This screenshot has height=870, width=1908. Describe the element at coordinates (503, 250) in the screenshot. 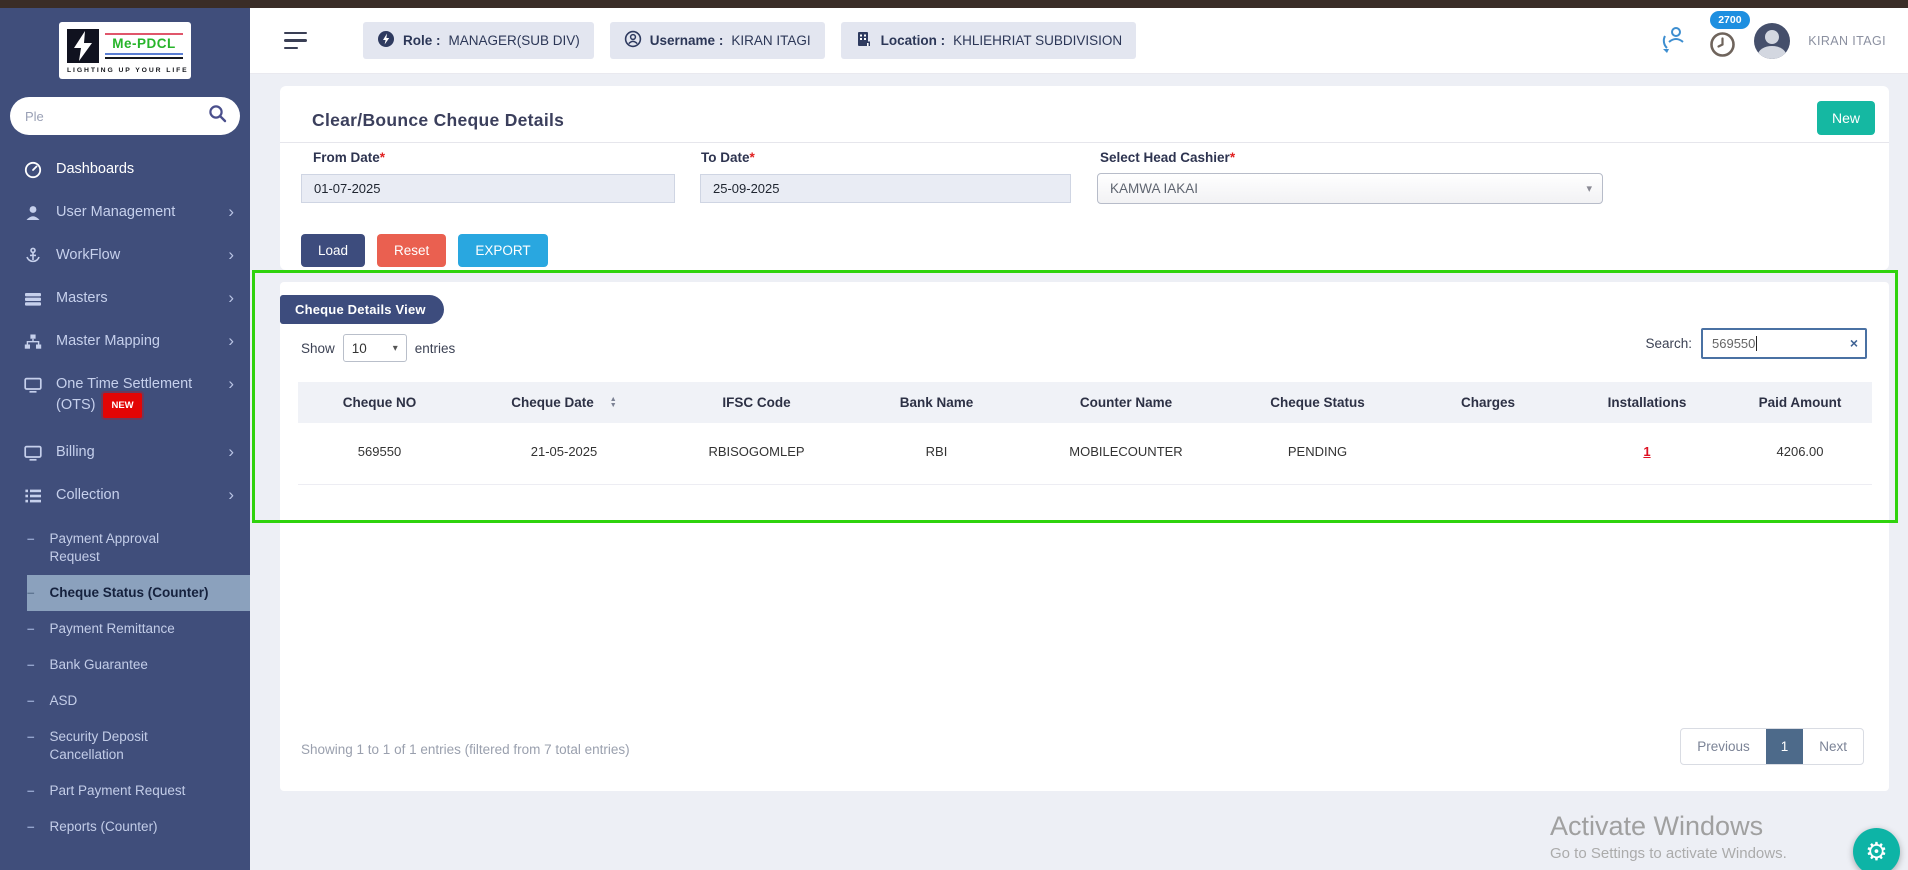

I see `export-button: EXPORT` at that location.